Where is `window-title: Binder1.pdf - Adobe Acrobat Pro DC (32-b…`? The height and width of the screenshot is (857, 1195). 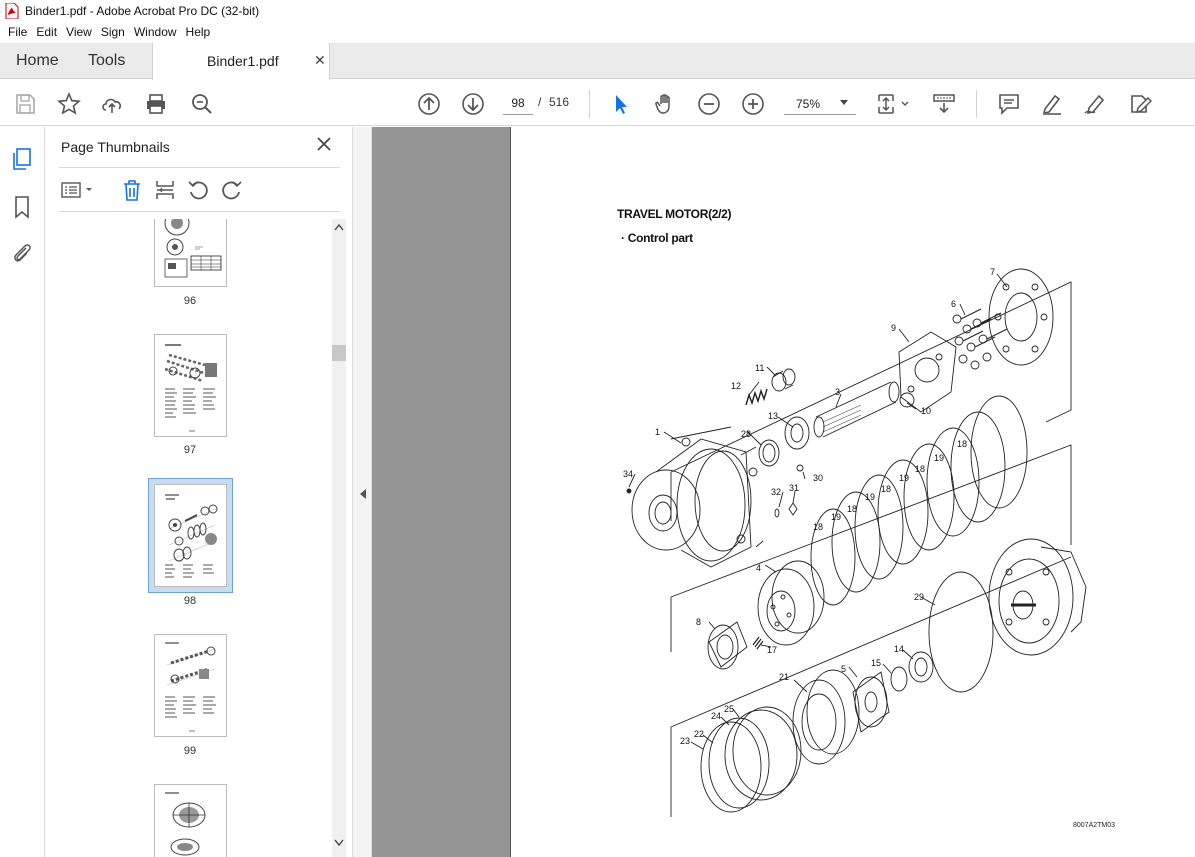
window-title: Binder1.pdf - Adobe Acrobat Pro DC (32-b… is located at coordinates (142, 11).